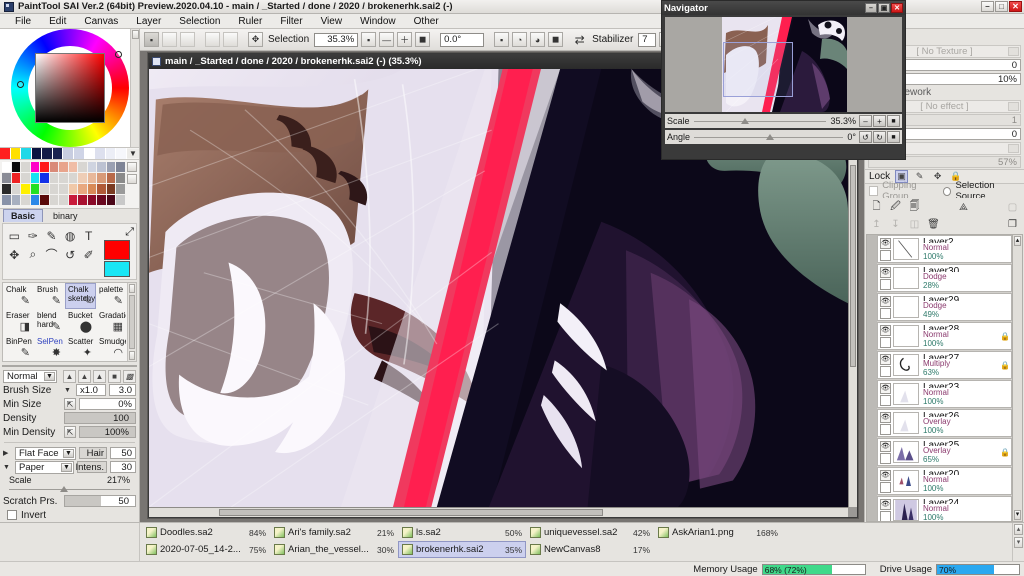 The image size is (1024, 576). Describe the element at coordinates (123, 467) in the screenshot. I see `paper-intensity-value: 30` at that location.